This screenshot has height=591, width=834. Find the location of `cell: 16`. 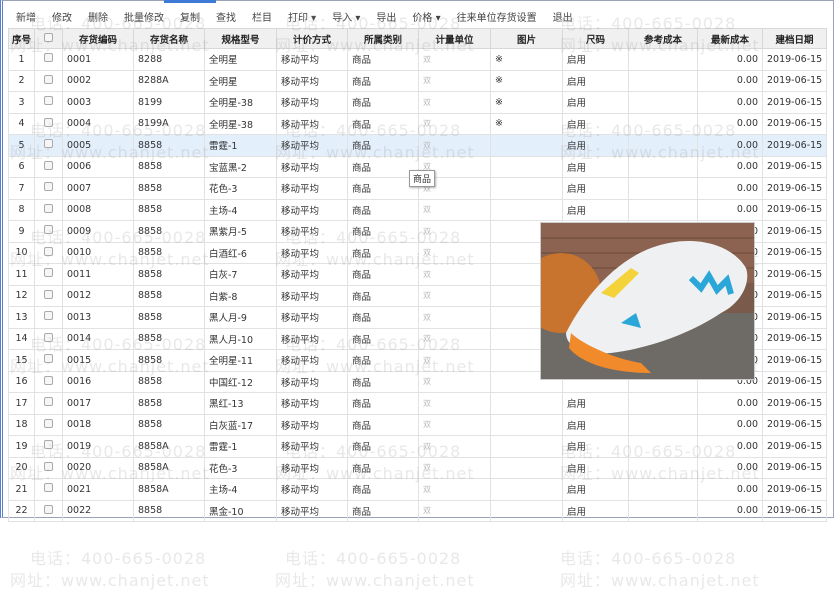

cell: 16 is located at coordinates (21, 381).